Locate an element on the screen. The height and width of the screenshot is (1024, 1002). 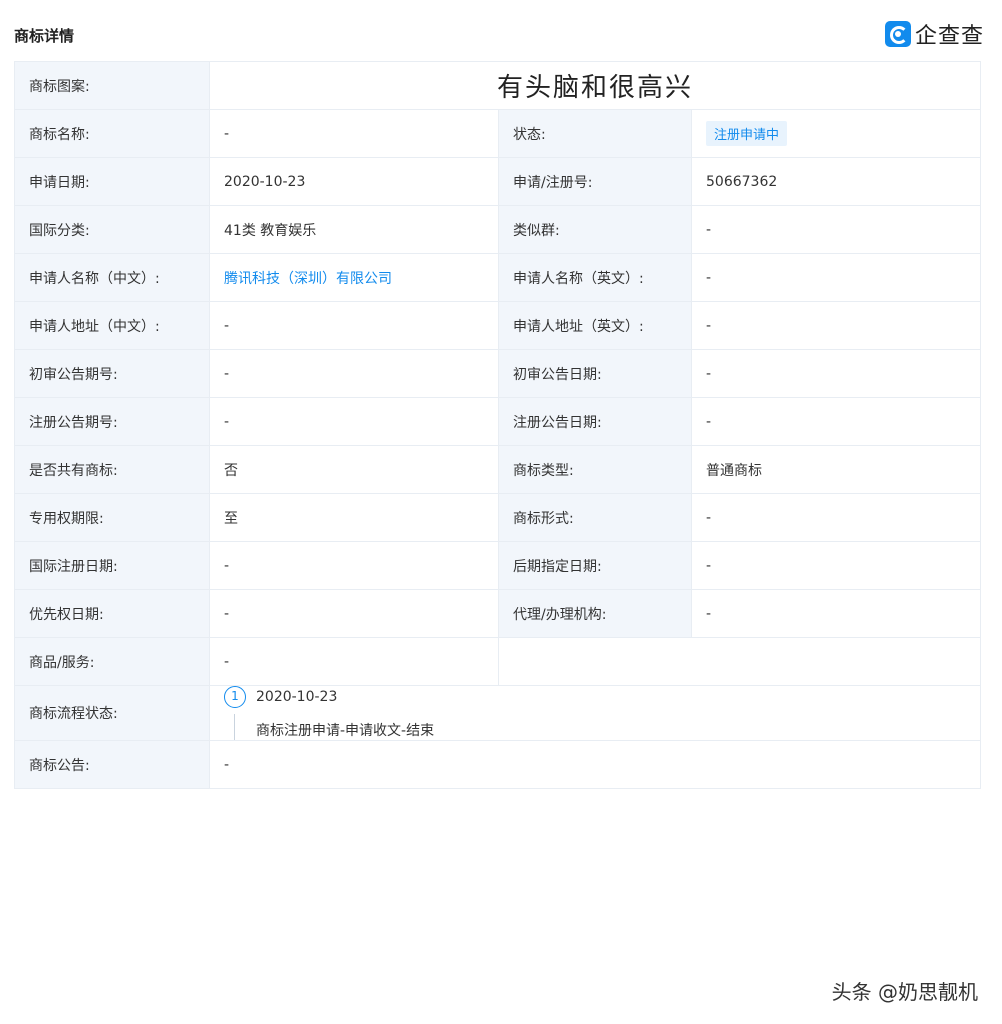
agent-label: 代理/办理机构: is located at coordinates (595, 613).